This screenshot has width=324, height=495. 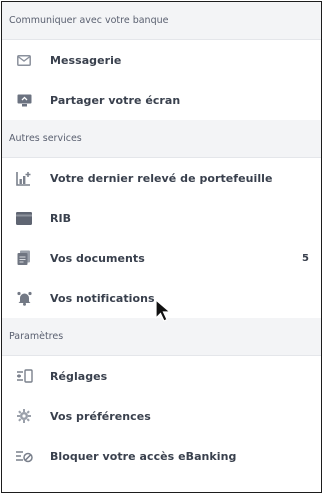 I want to click on lock-access-icon, so click(x=24, y=456).